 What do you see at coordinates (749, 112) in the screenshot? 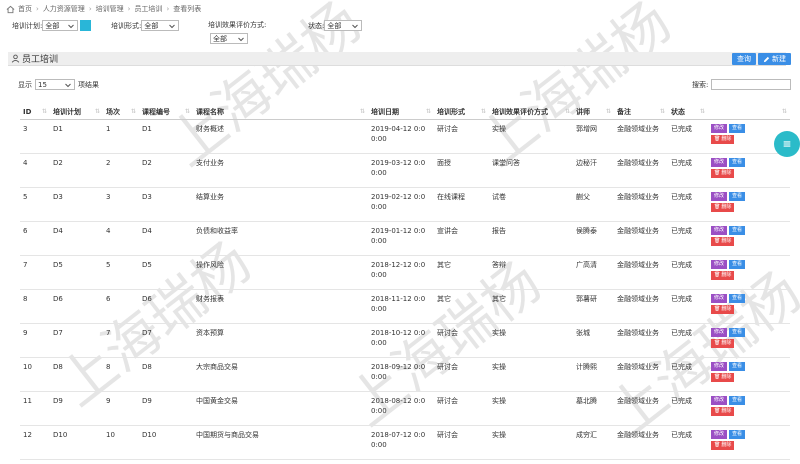
I see `column-header-11: ⇅` at bounding box center [749, 112].